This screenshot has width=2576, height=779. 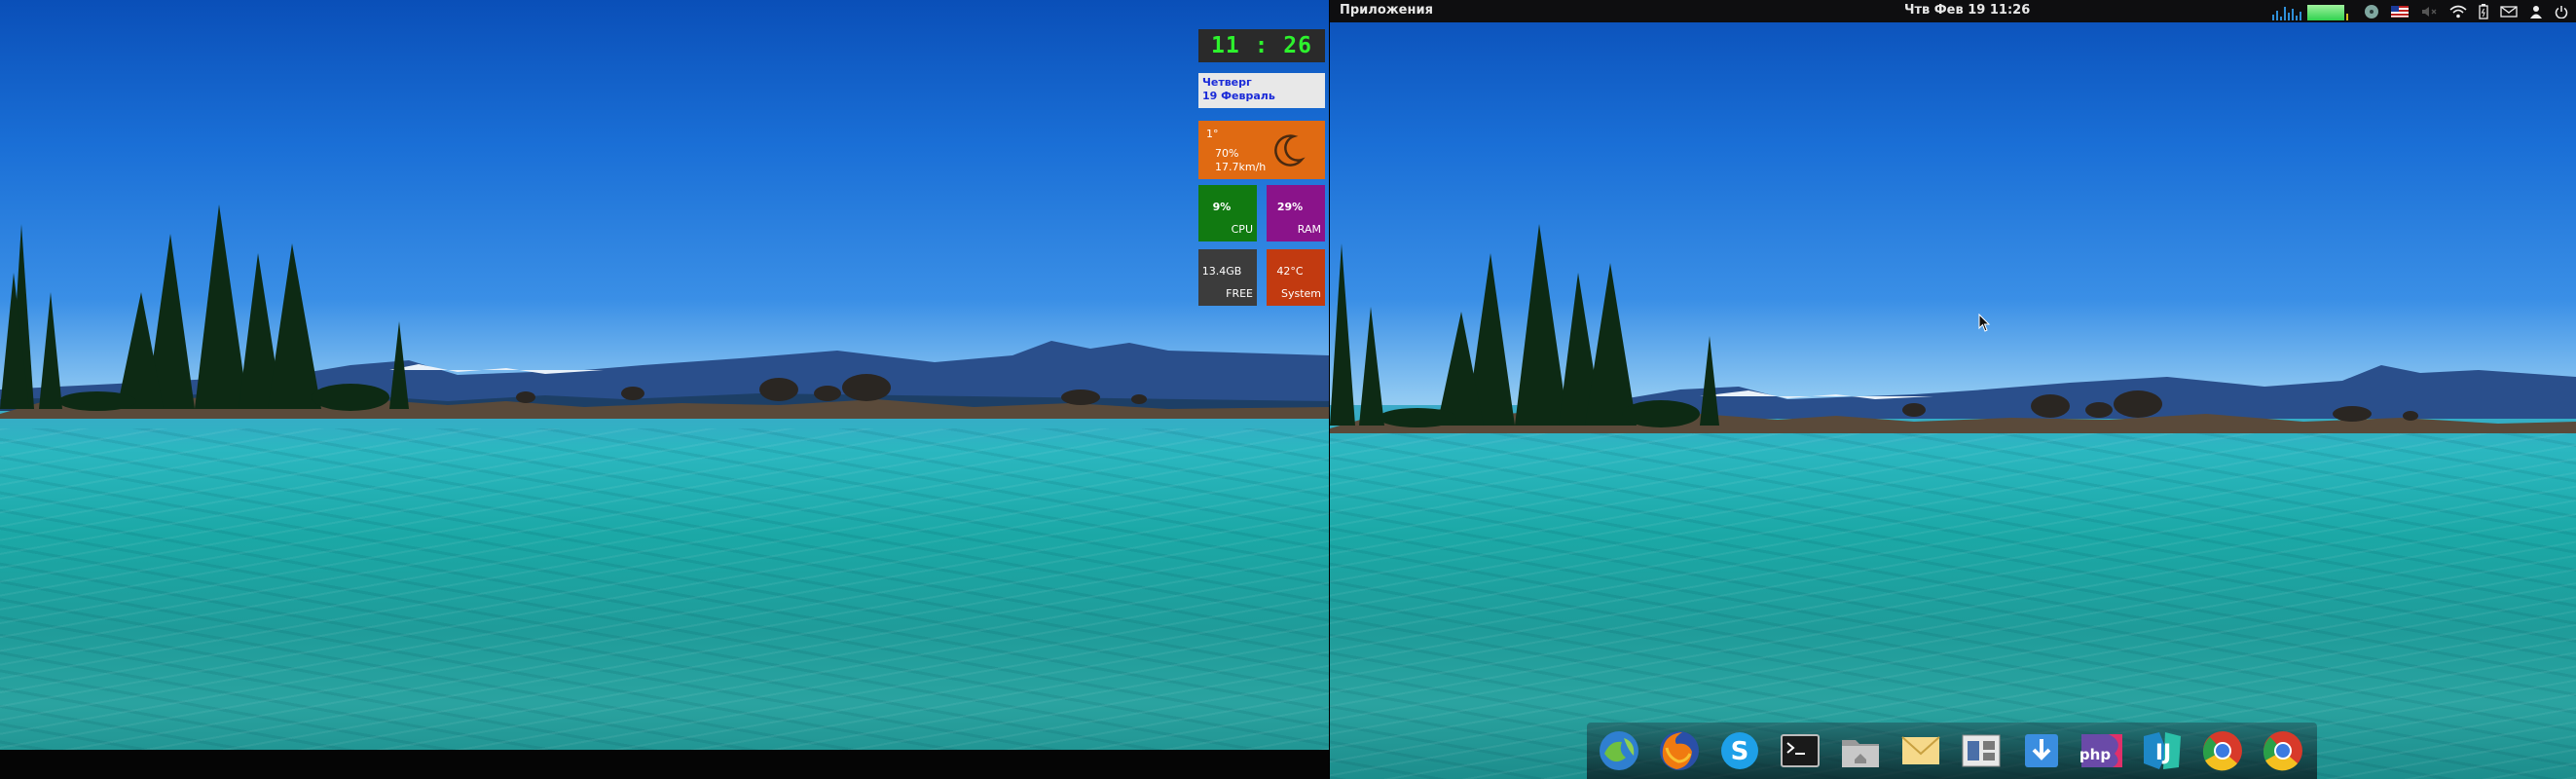 I want to click on ram-label: RAM, so click(x=1309, y=229).